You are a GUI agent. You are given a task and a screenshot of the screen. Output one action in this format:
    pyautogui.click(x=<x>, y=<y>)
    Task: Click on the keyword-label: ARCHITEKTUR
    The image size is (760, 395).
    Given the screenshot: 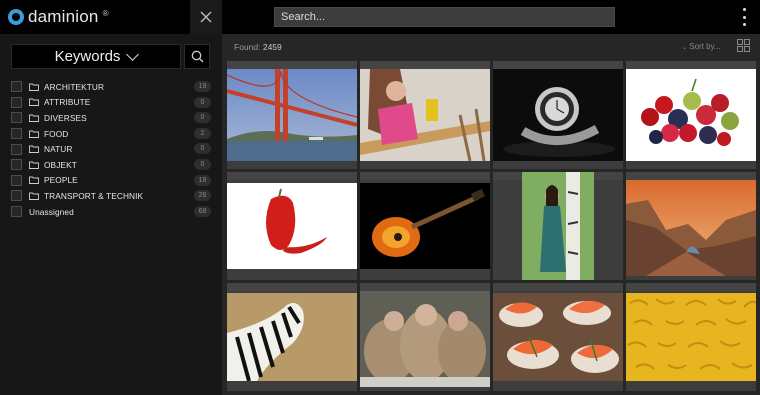 What is the action you would take?
    pyautogui.click(x=74, y=86)
    